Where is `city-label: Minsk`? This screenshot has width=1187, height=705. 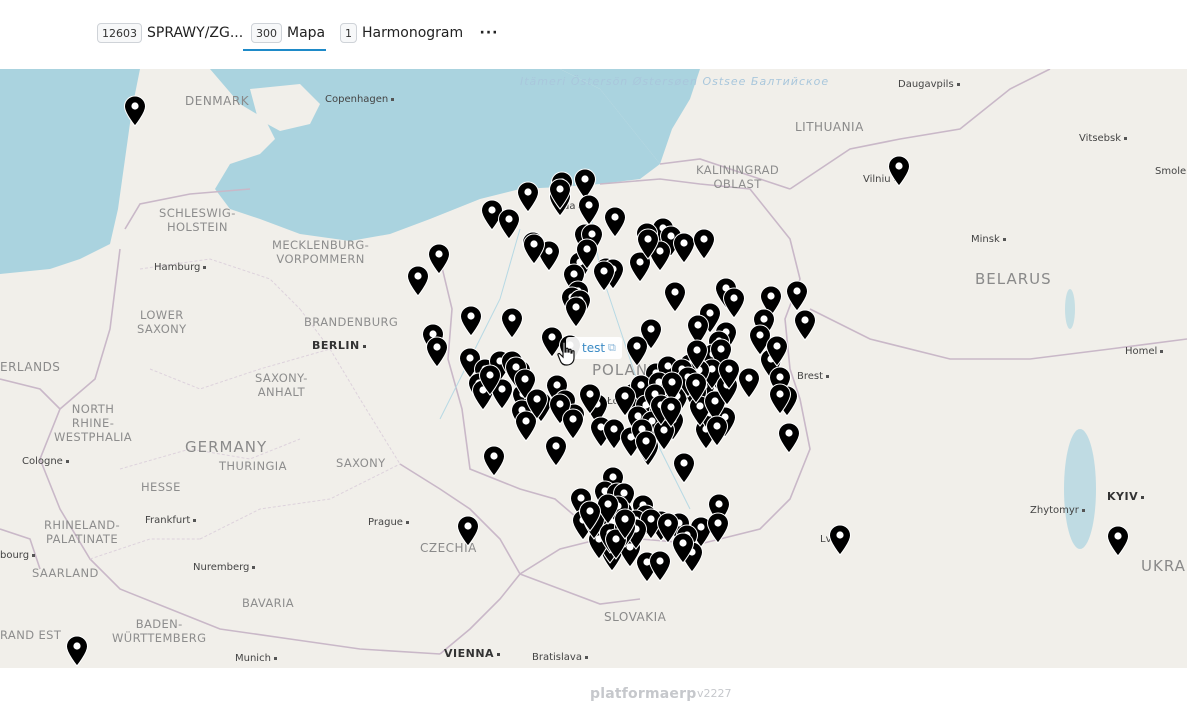
city-label: Minsk is located at coordinates (988, 239).